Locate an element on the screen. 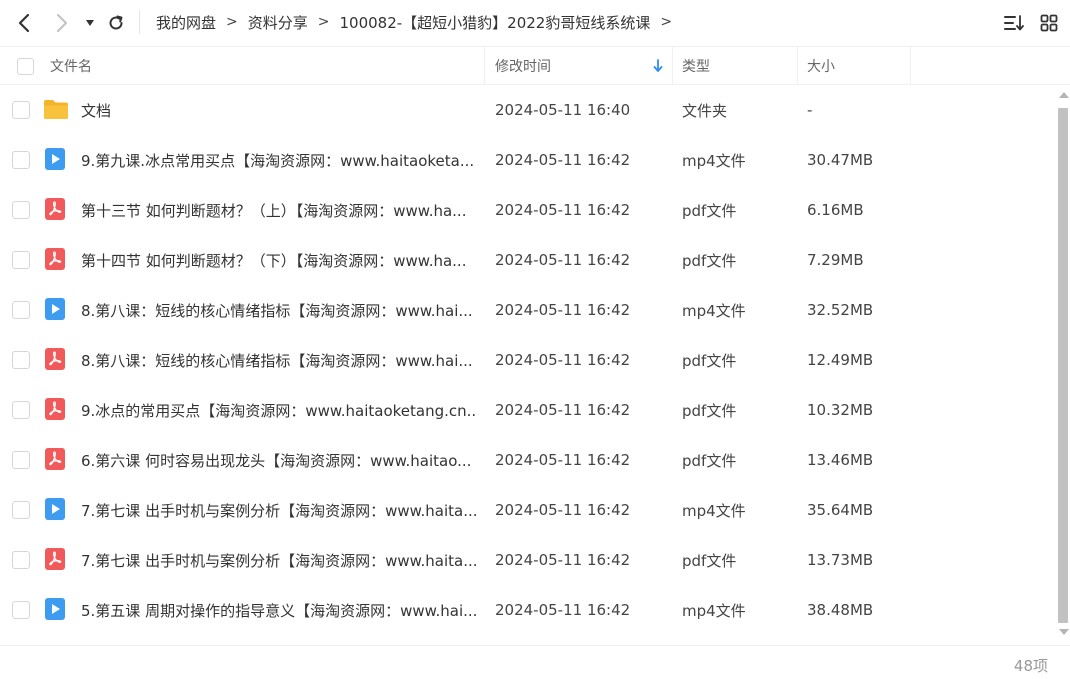  file-type: 文件夹 is located at coordinates (705, 110).